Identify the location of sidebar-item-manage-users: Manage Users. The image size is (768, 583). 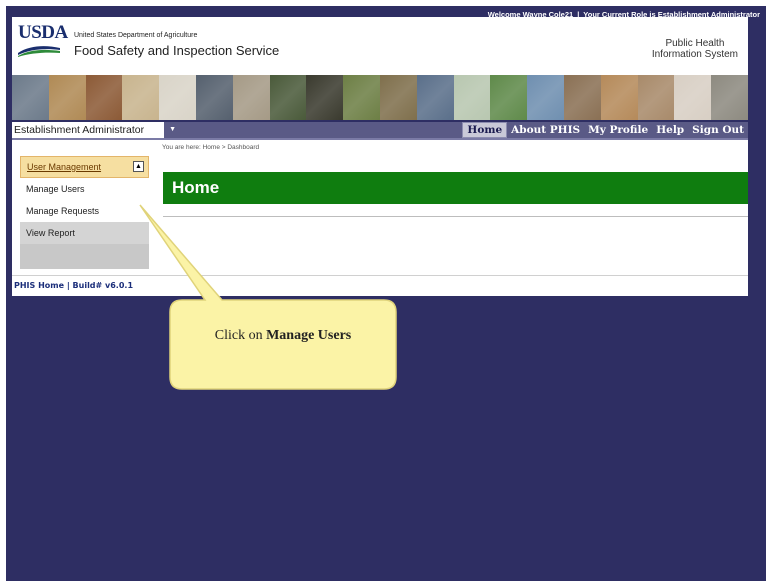
(84, 189).